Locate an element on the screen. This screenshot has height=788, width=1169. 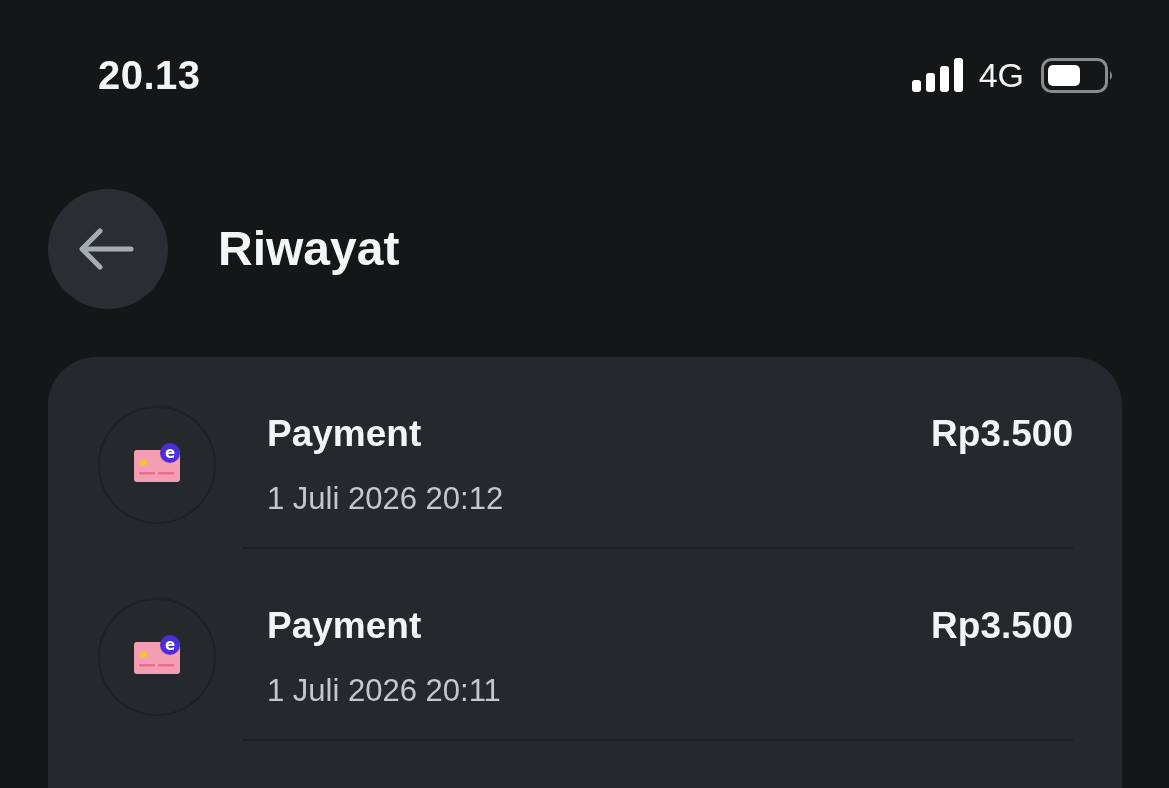
signal-icon is located at coordinates (937, 75).